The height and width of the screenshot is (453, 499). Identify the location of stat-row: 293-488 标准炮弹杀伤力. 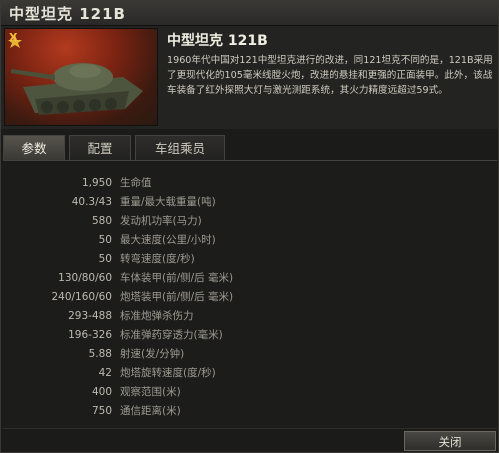
(250, 316).